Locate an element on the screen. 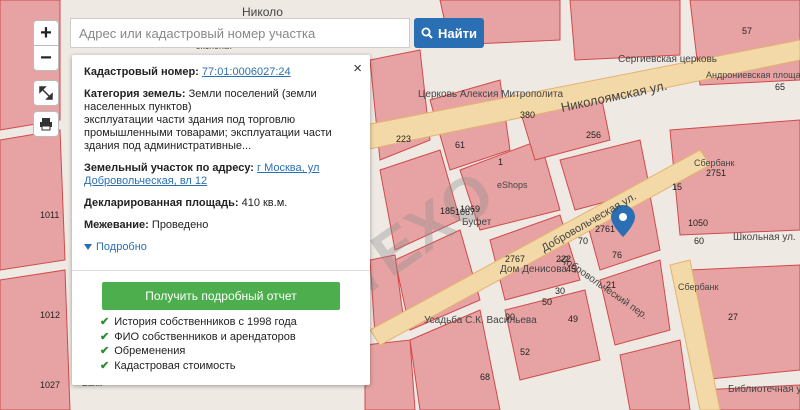 Image resolution: width=800 pixels, height=410 pixels. feature-text: Обременения is located at coordinates (150, 351).